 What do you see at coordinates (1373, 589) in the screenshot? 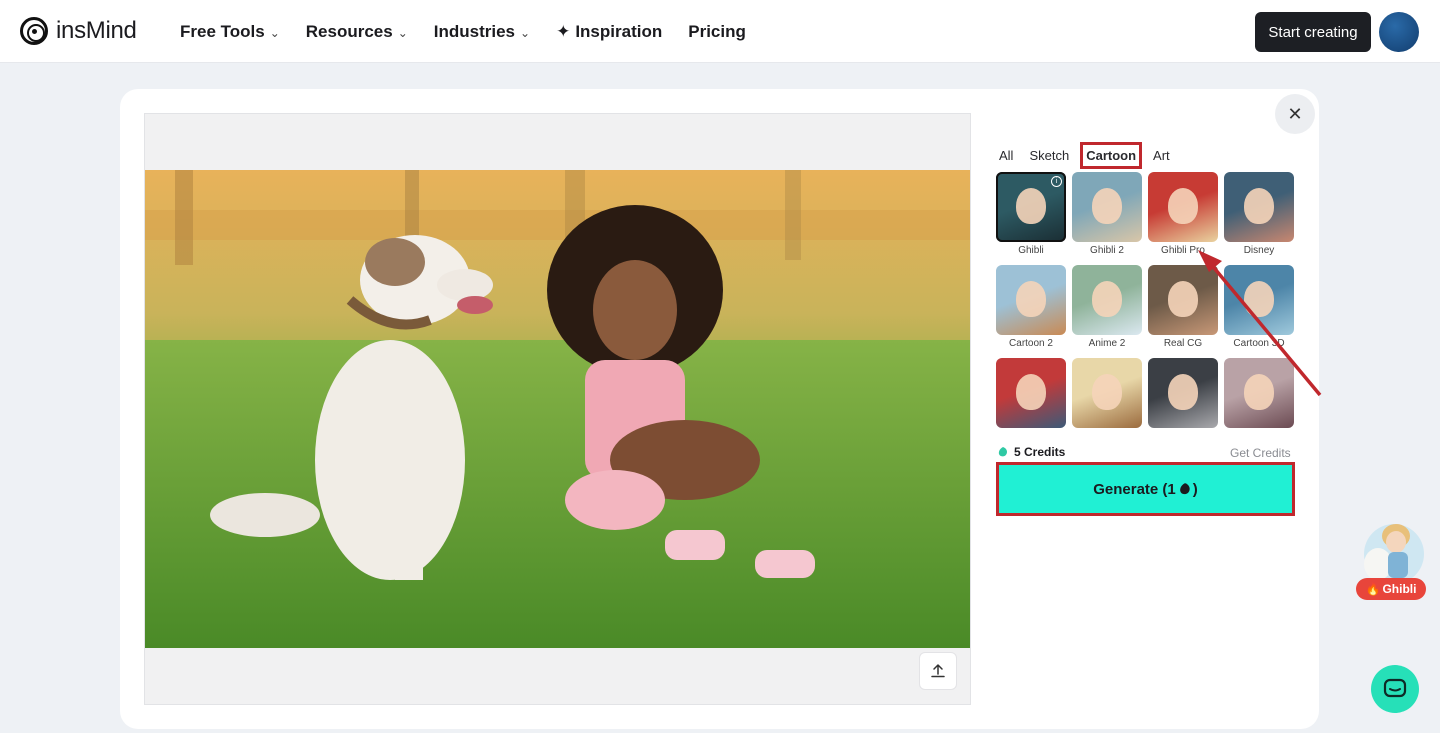
I see `fire-icon: 🔥` at bounding box center [1373, 589].